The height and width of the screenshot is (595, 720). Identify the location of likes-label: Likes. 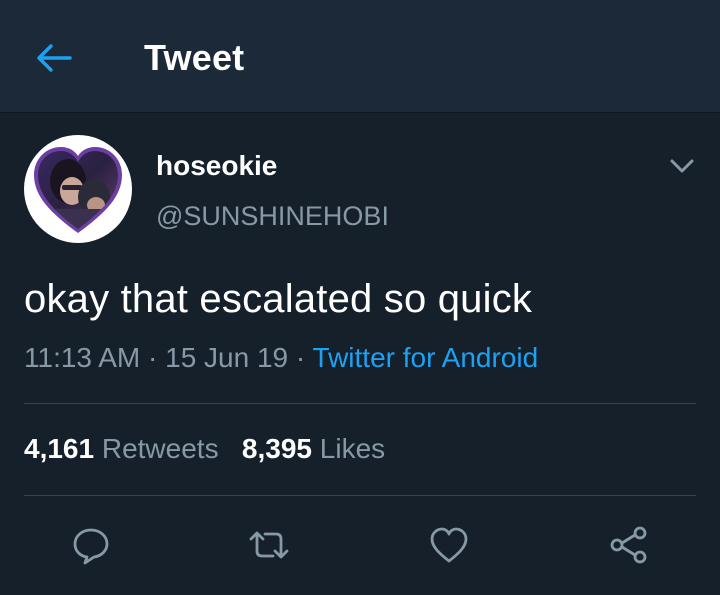
(352, 448).